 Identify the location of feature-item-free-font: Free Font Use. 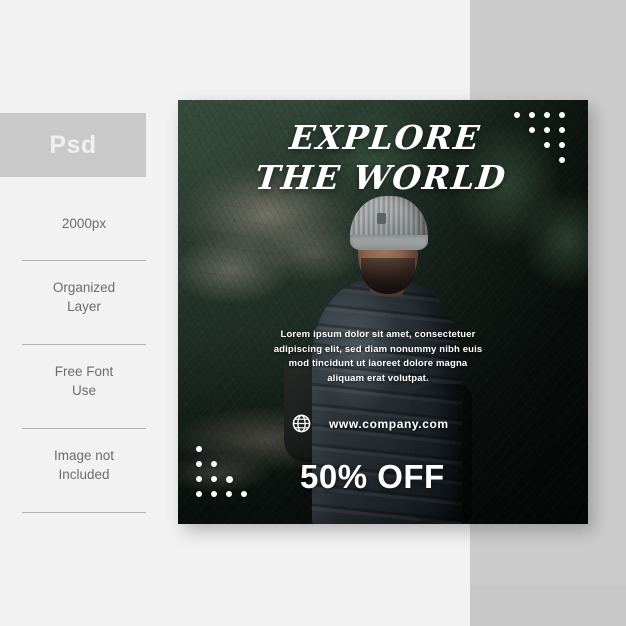
(84, 386).